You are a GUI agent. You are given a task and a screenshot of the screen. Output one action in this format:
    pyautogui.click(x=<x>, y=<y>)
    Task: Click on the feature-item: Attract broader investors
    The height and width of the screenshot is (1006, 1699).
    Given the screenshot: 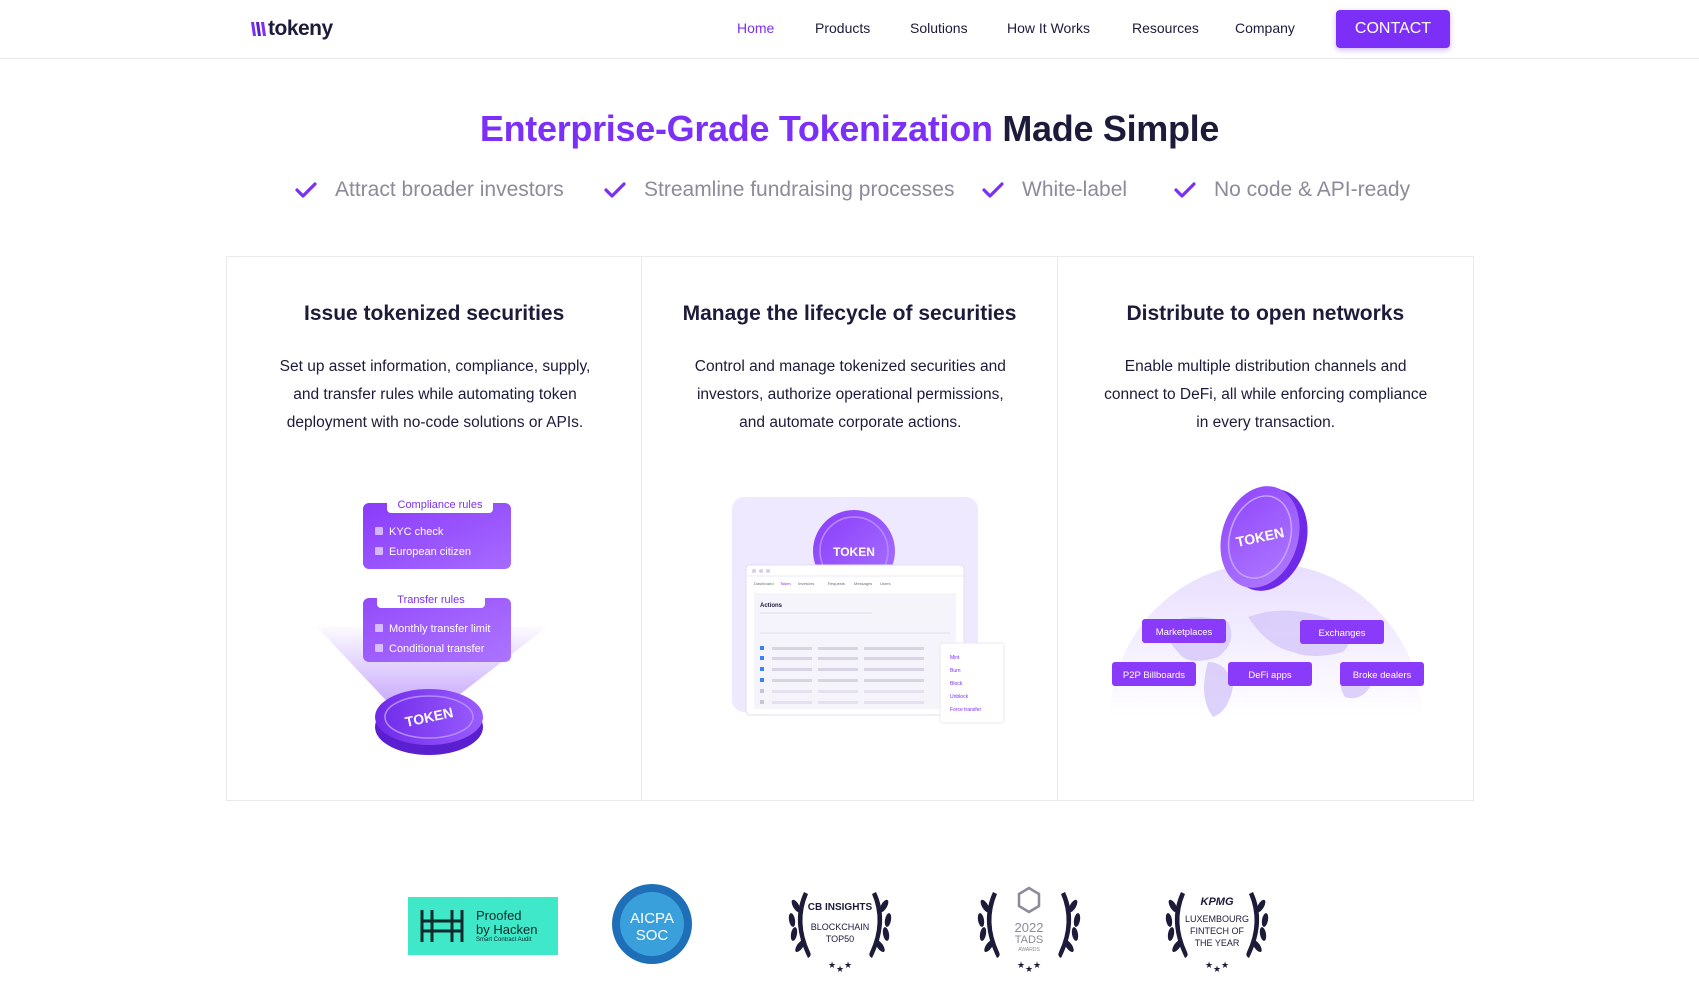 What is the action you would take?
    pyautogui.click(x=429, y=190)
    